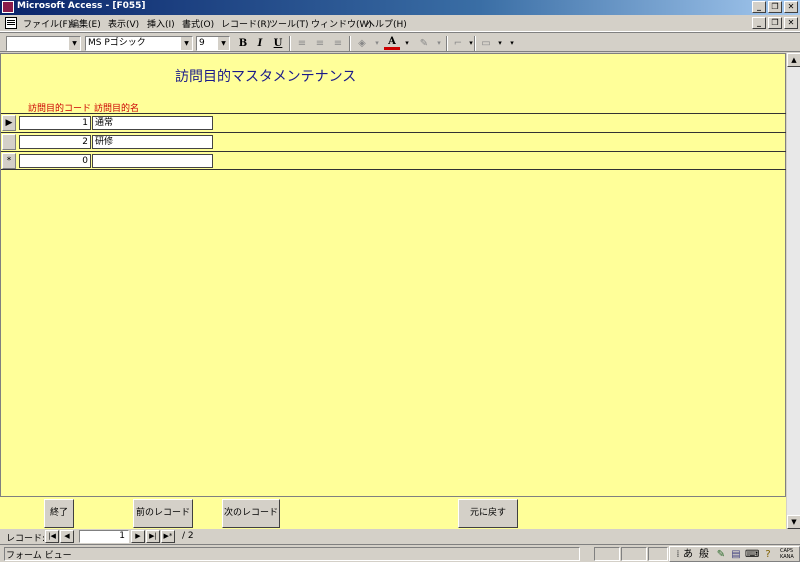 The height and width of the screenshot is (562, 800). I want to click on status-bar: フォーム ビュー ⁞ あ 般 ✎ ▤ ⌨ ? CAPS KANA, so click(400, 553).